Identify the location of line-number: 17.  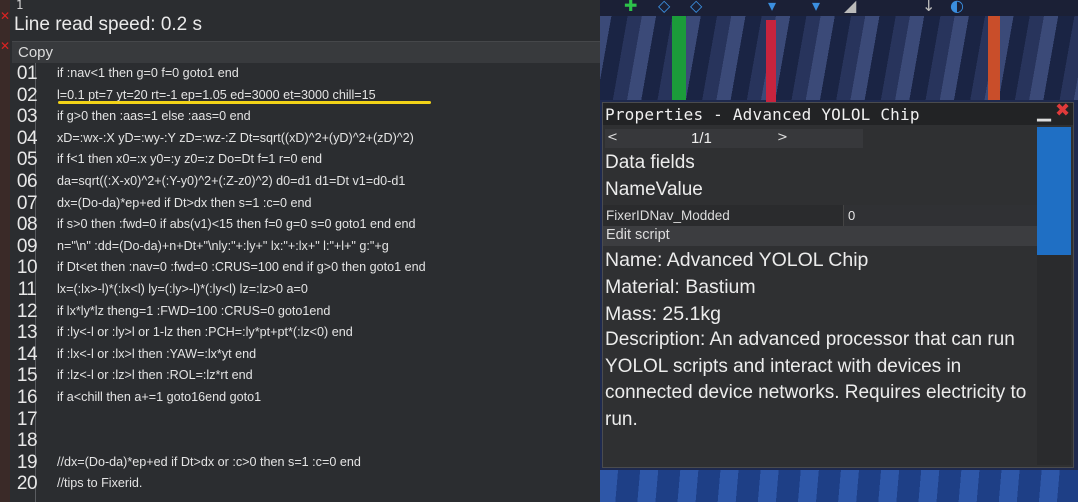
(27, 419).